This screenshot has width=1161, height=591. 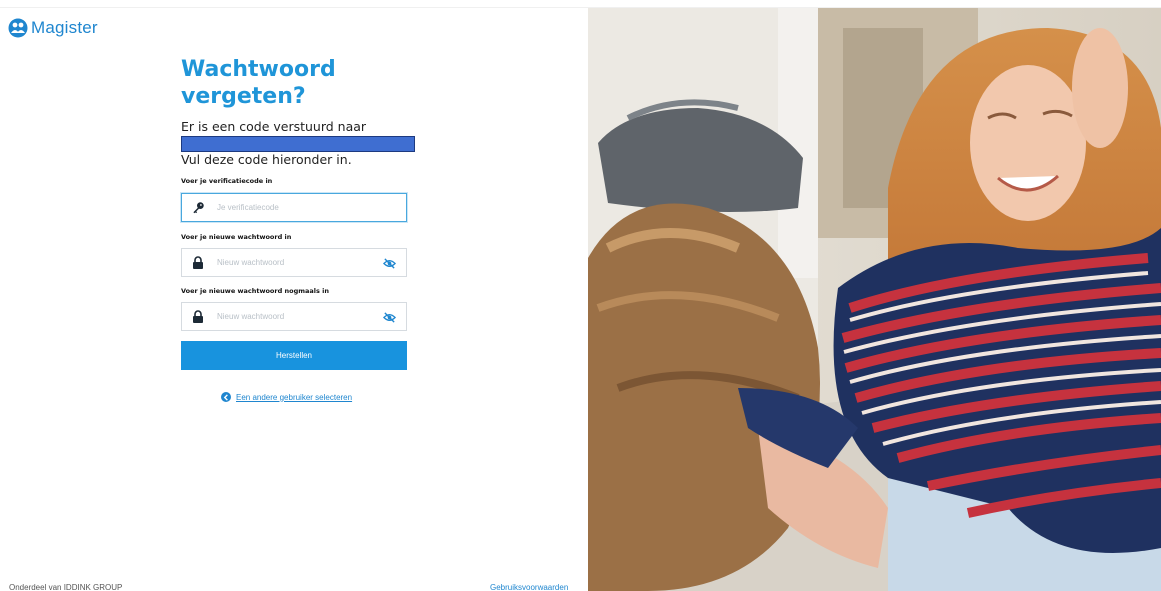 I want to click on reset-button: Herstellen, so click(x=294, y=355).